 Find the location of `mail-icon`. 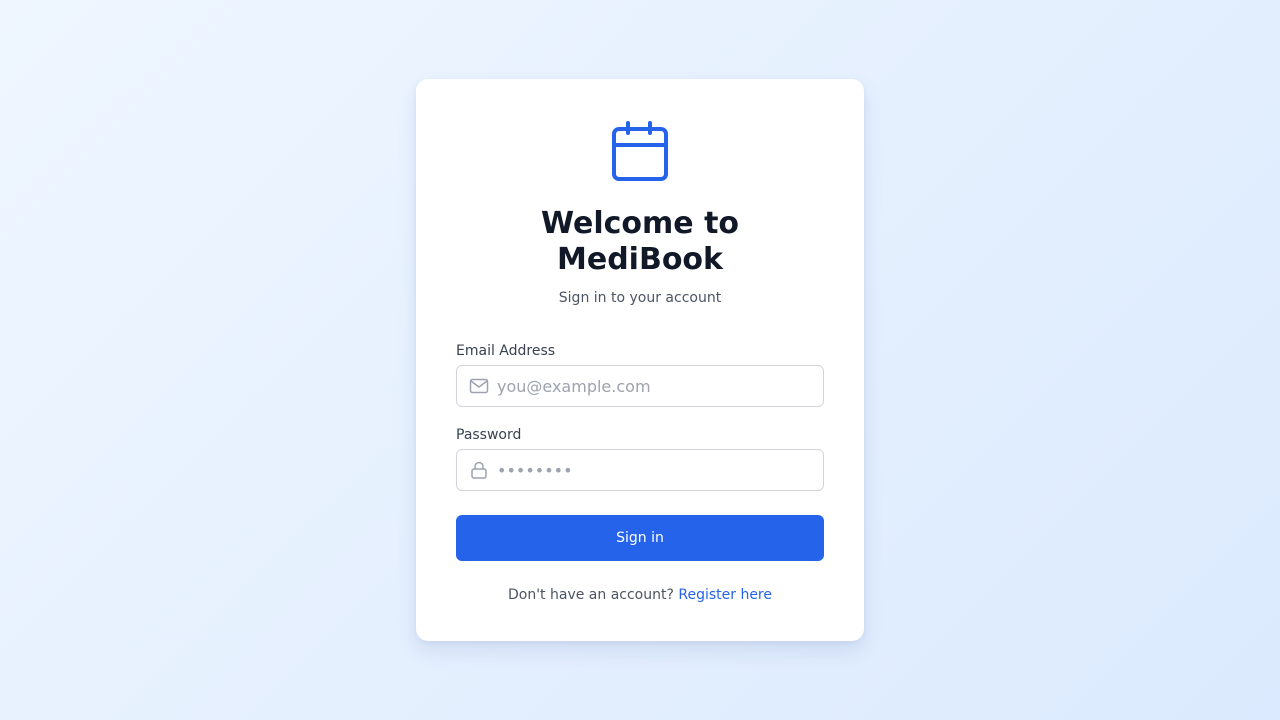

mail-icon is located at coordinates (479, 386).